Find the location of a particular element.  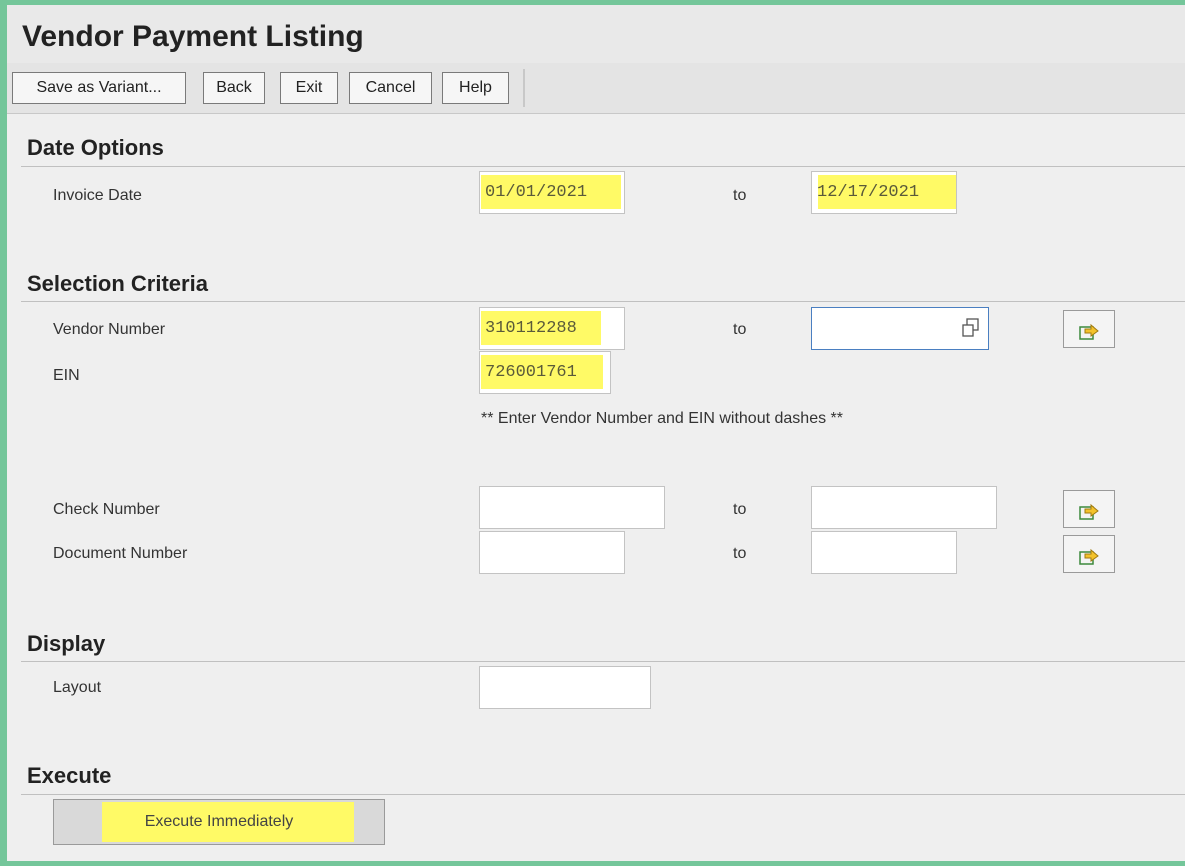

back-button: Back is located at coordinates (234, 88).